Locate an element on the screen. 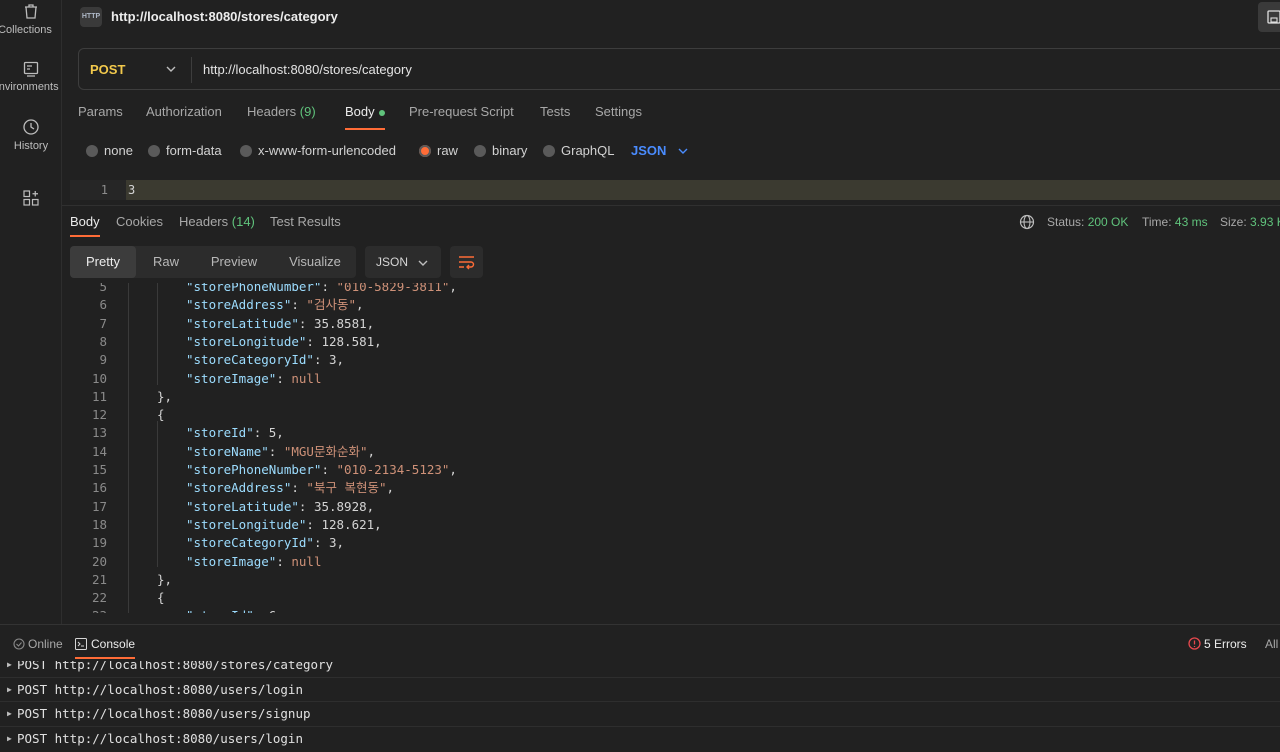 Image resolution: width=1280 pixels, height=752 pixels. line-number: 20 is located at coordinates (99, 561).